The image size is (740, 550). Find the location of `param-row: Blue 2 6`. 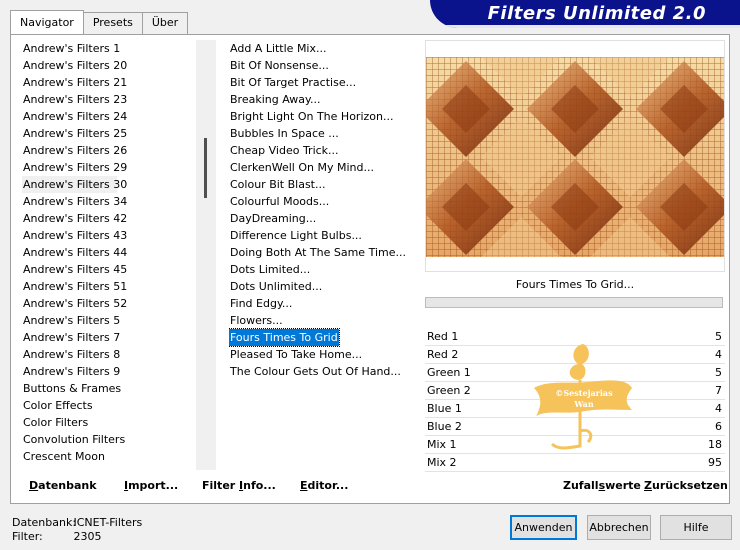

param-row: Blue 2 6 is located at coordinates (575, 427).